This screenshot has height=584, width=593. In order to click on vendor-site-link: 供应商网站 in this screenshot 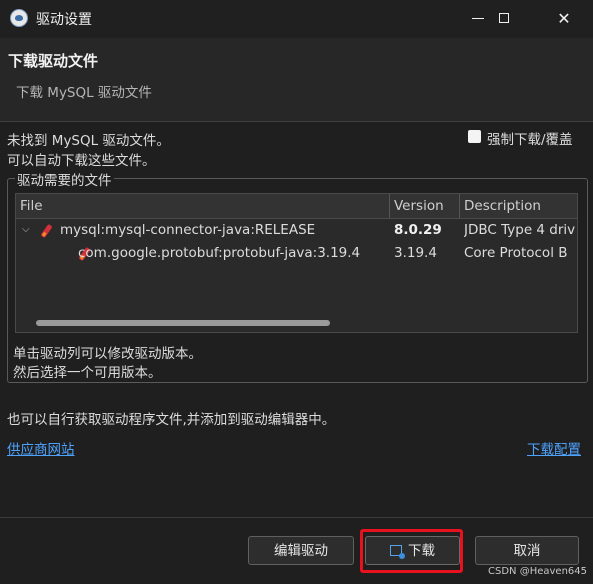, I will do `click(41, 448)`.